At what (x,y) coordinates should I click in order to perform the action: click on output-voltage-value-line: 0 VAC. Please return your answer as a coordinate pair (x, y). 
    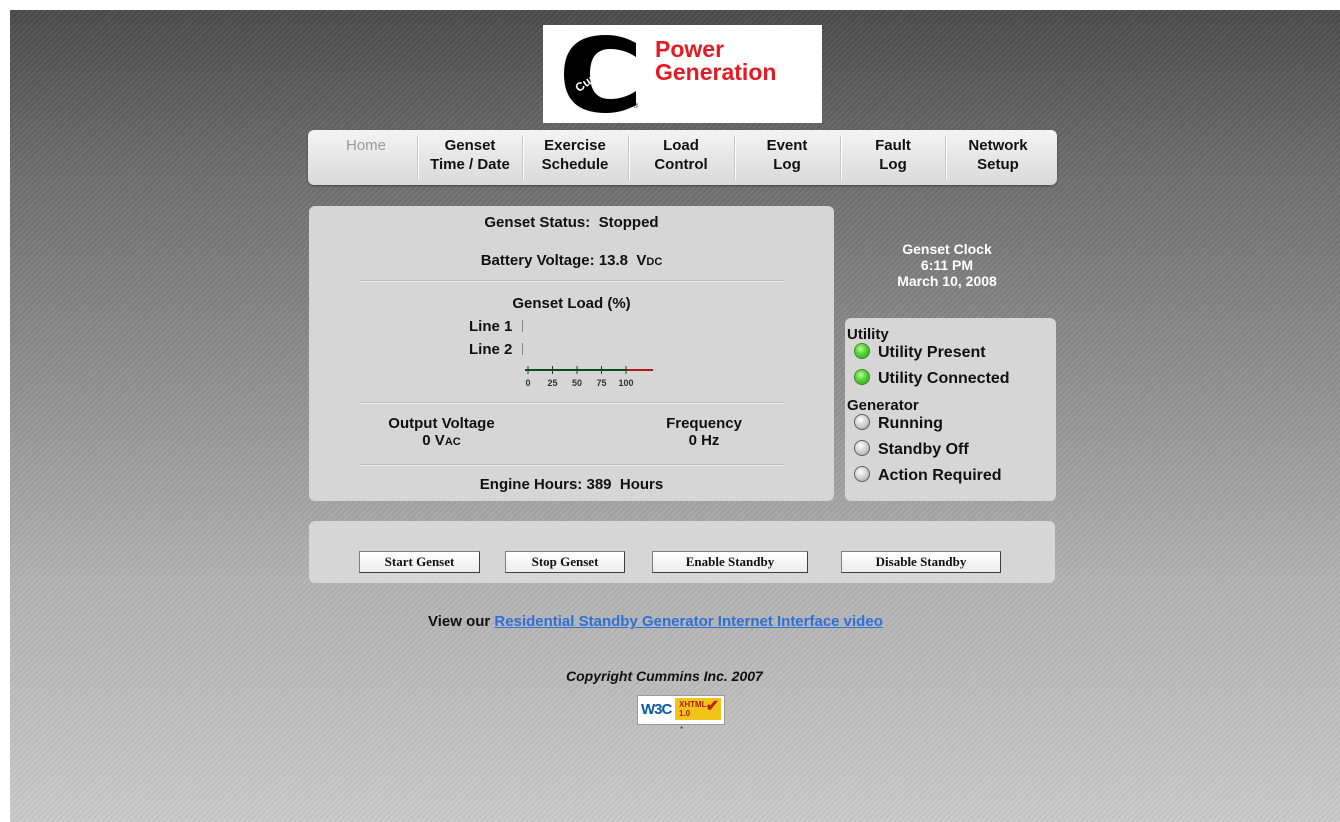
    Looking at the image, I should click on (441, 440).